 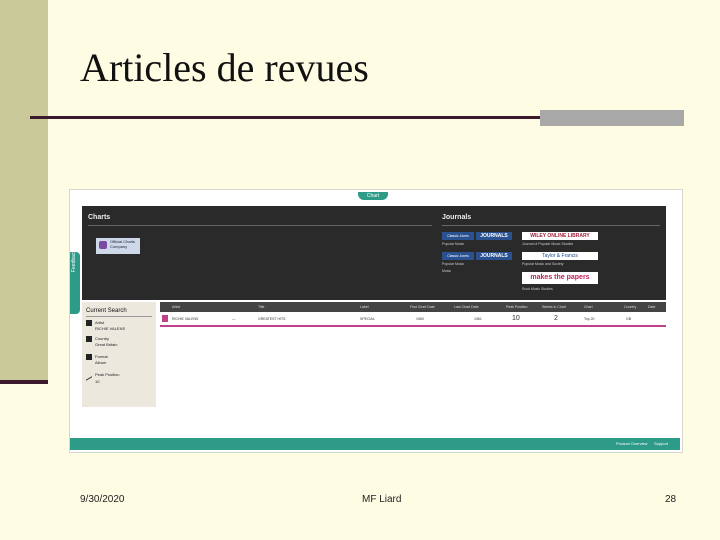 What do you see at coordinates (185, 319) in the screenshot?
I see `td-artist: RICHIE VALENS` at bounding box center [185, 319].